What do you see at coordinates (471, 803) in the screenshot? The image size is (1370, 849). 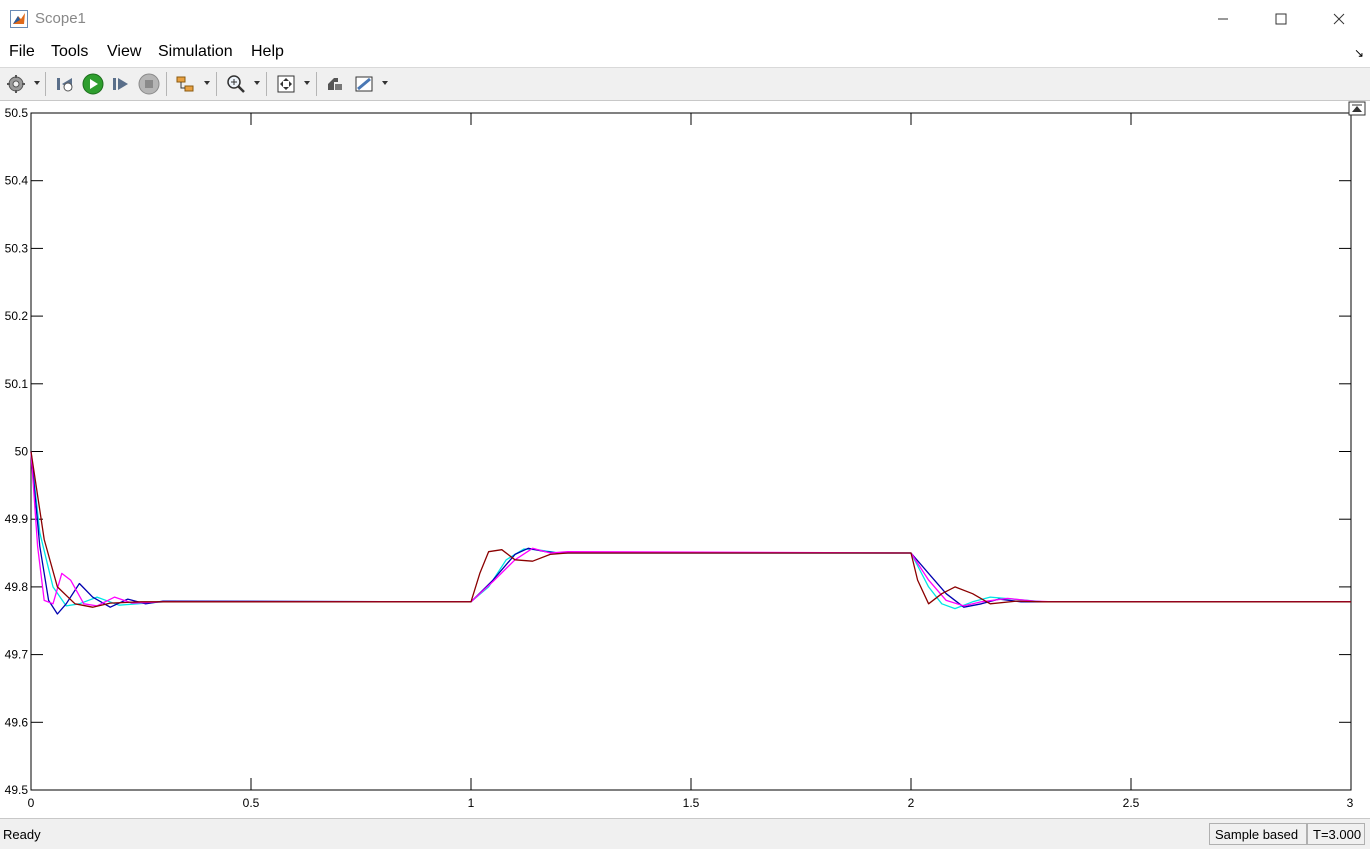 I see `x-tick-label: 1` at bounding box center [471, 803].